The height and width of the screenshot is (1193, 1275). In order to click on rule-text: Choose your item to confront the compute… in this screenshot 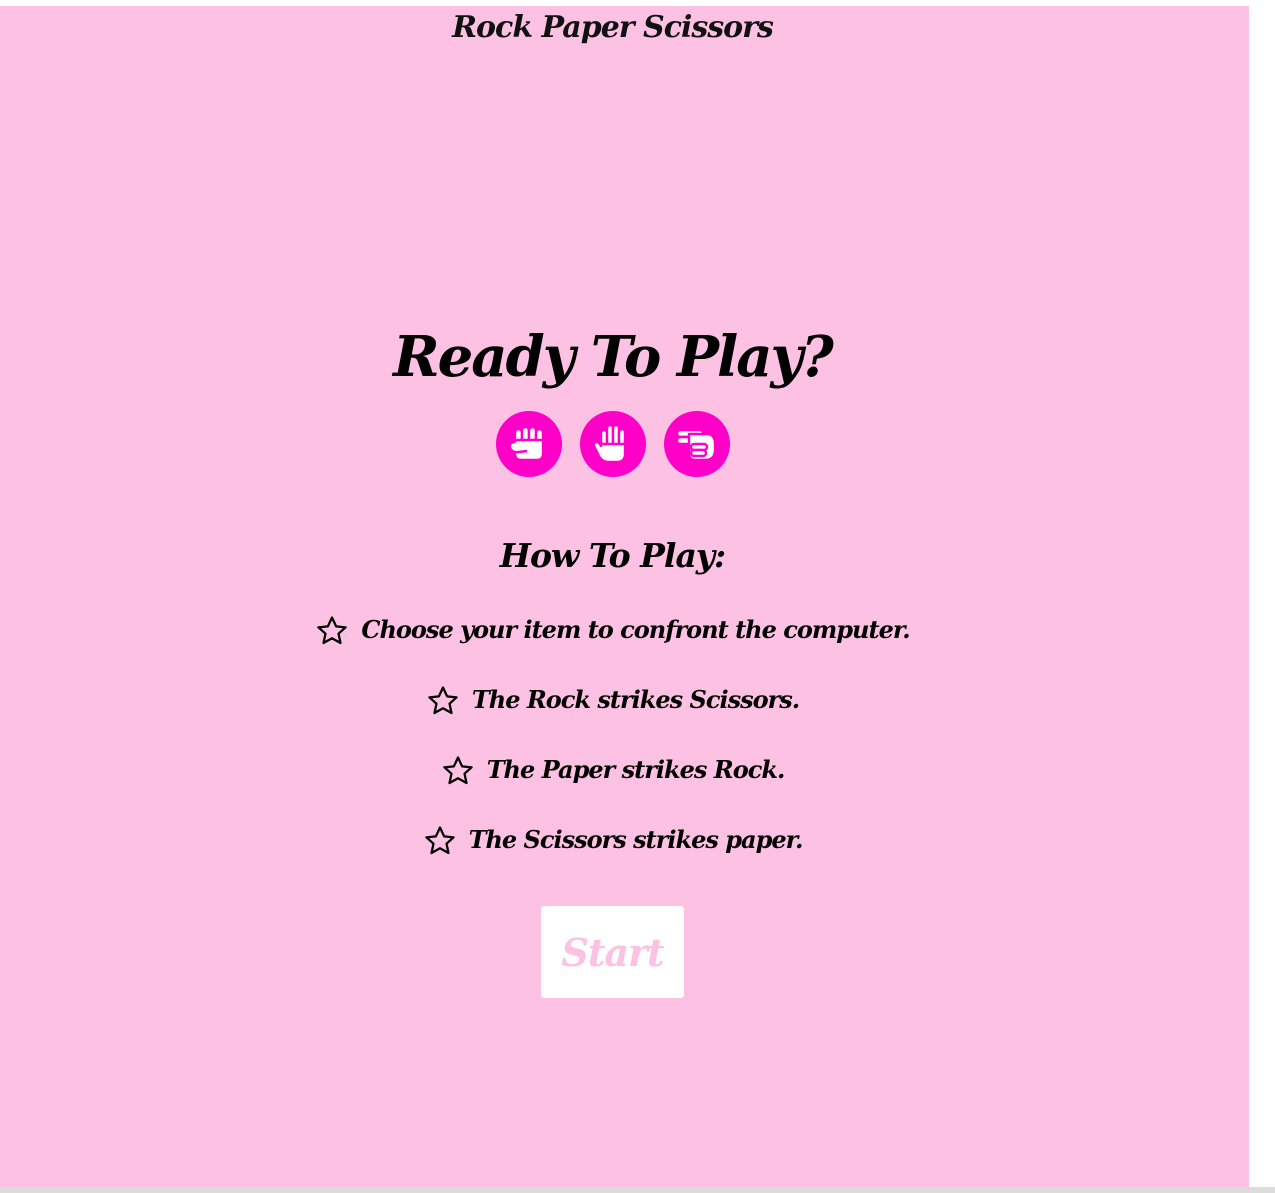, I will do `click(635, 629)`.